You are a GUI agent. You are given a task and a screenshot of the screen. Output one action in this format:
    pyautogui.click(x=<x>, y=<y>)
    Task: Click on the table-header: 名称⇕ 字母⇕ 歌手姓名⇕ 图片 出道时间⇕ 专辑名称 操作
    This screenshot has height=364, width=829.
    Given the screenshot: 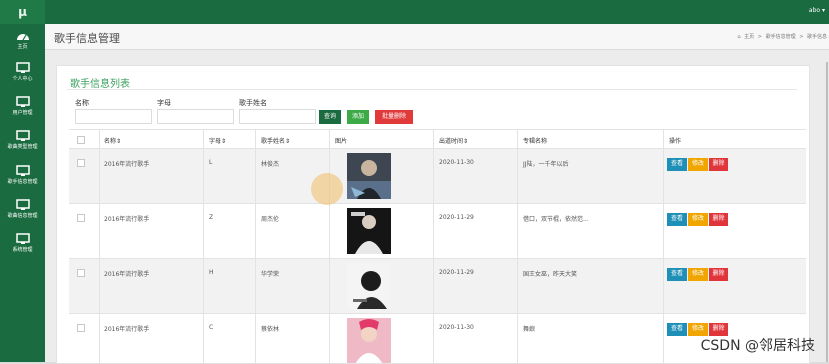 What is the action you would take?
    pyautogui.click(x=437, y=139)
    